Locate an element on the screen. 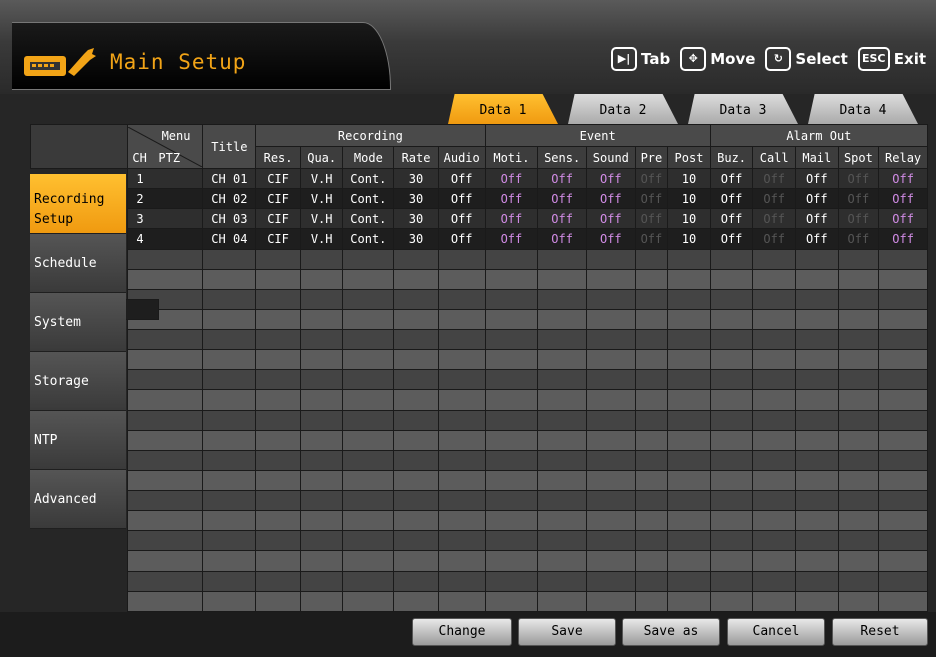 Image resolution: width=936 pixels, height=657 pixels. tab-data-4: Data 4 is located at coordinates (863, 109).